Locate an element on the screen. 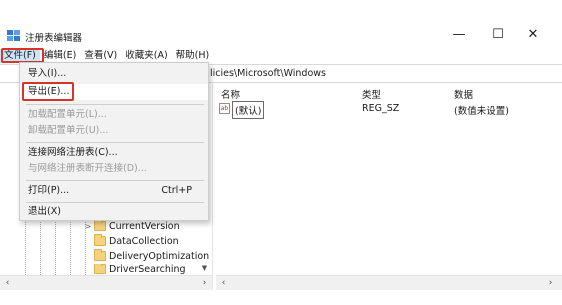  tree-item: > CurrentVersion is located at coordinates (132, 226).